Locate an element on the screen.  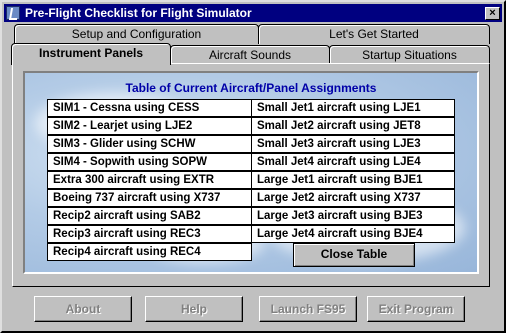
assignment-cell: Recip2 aircraft using SAB2 is located at coordinates (149, 216).